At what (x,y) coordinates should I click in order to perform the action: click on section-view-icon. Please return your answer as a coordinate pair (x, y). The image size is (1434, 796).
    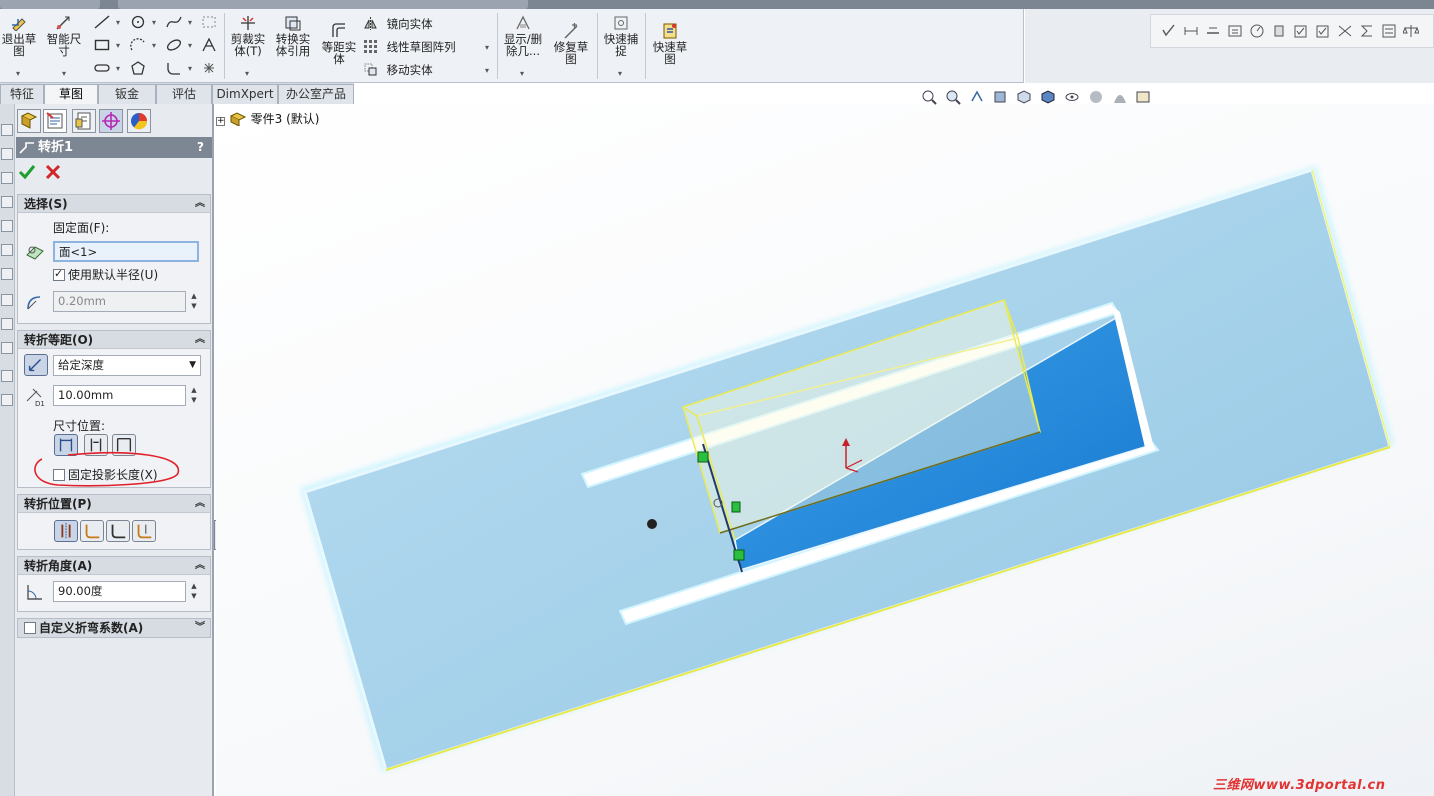
    Looking at the image, I should click on (1000, 97).